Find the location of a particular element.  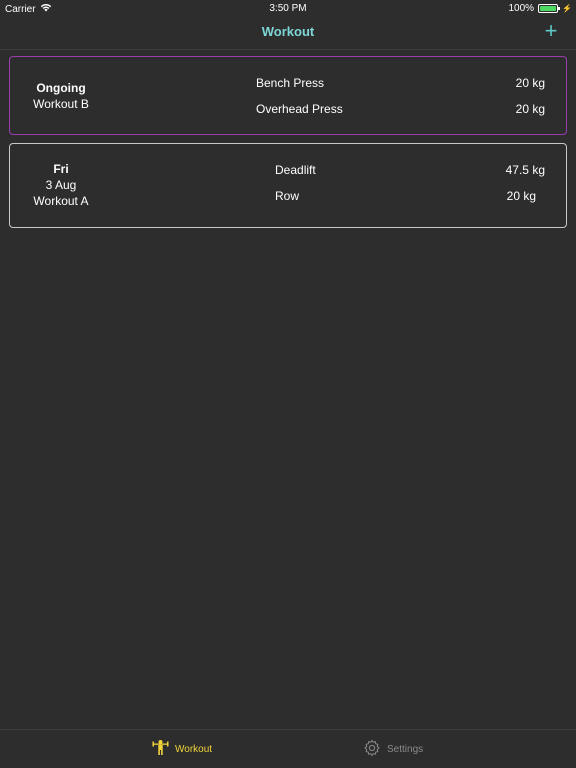

tab-settings: Settings is located at coordinates (393, 749).